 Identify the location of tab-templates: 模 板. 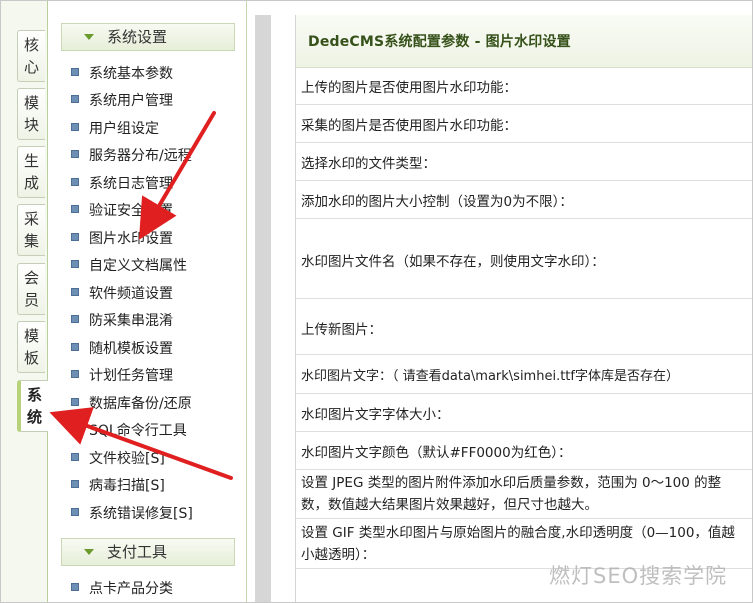
(31, 347).